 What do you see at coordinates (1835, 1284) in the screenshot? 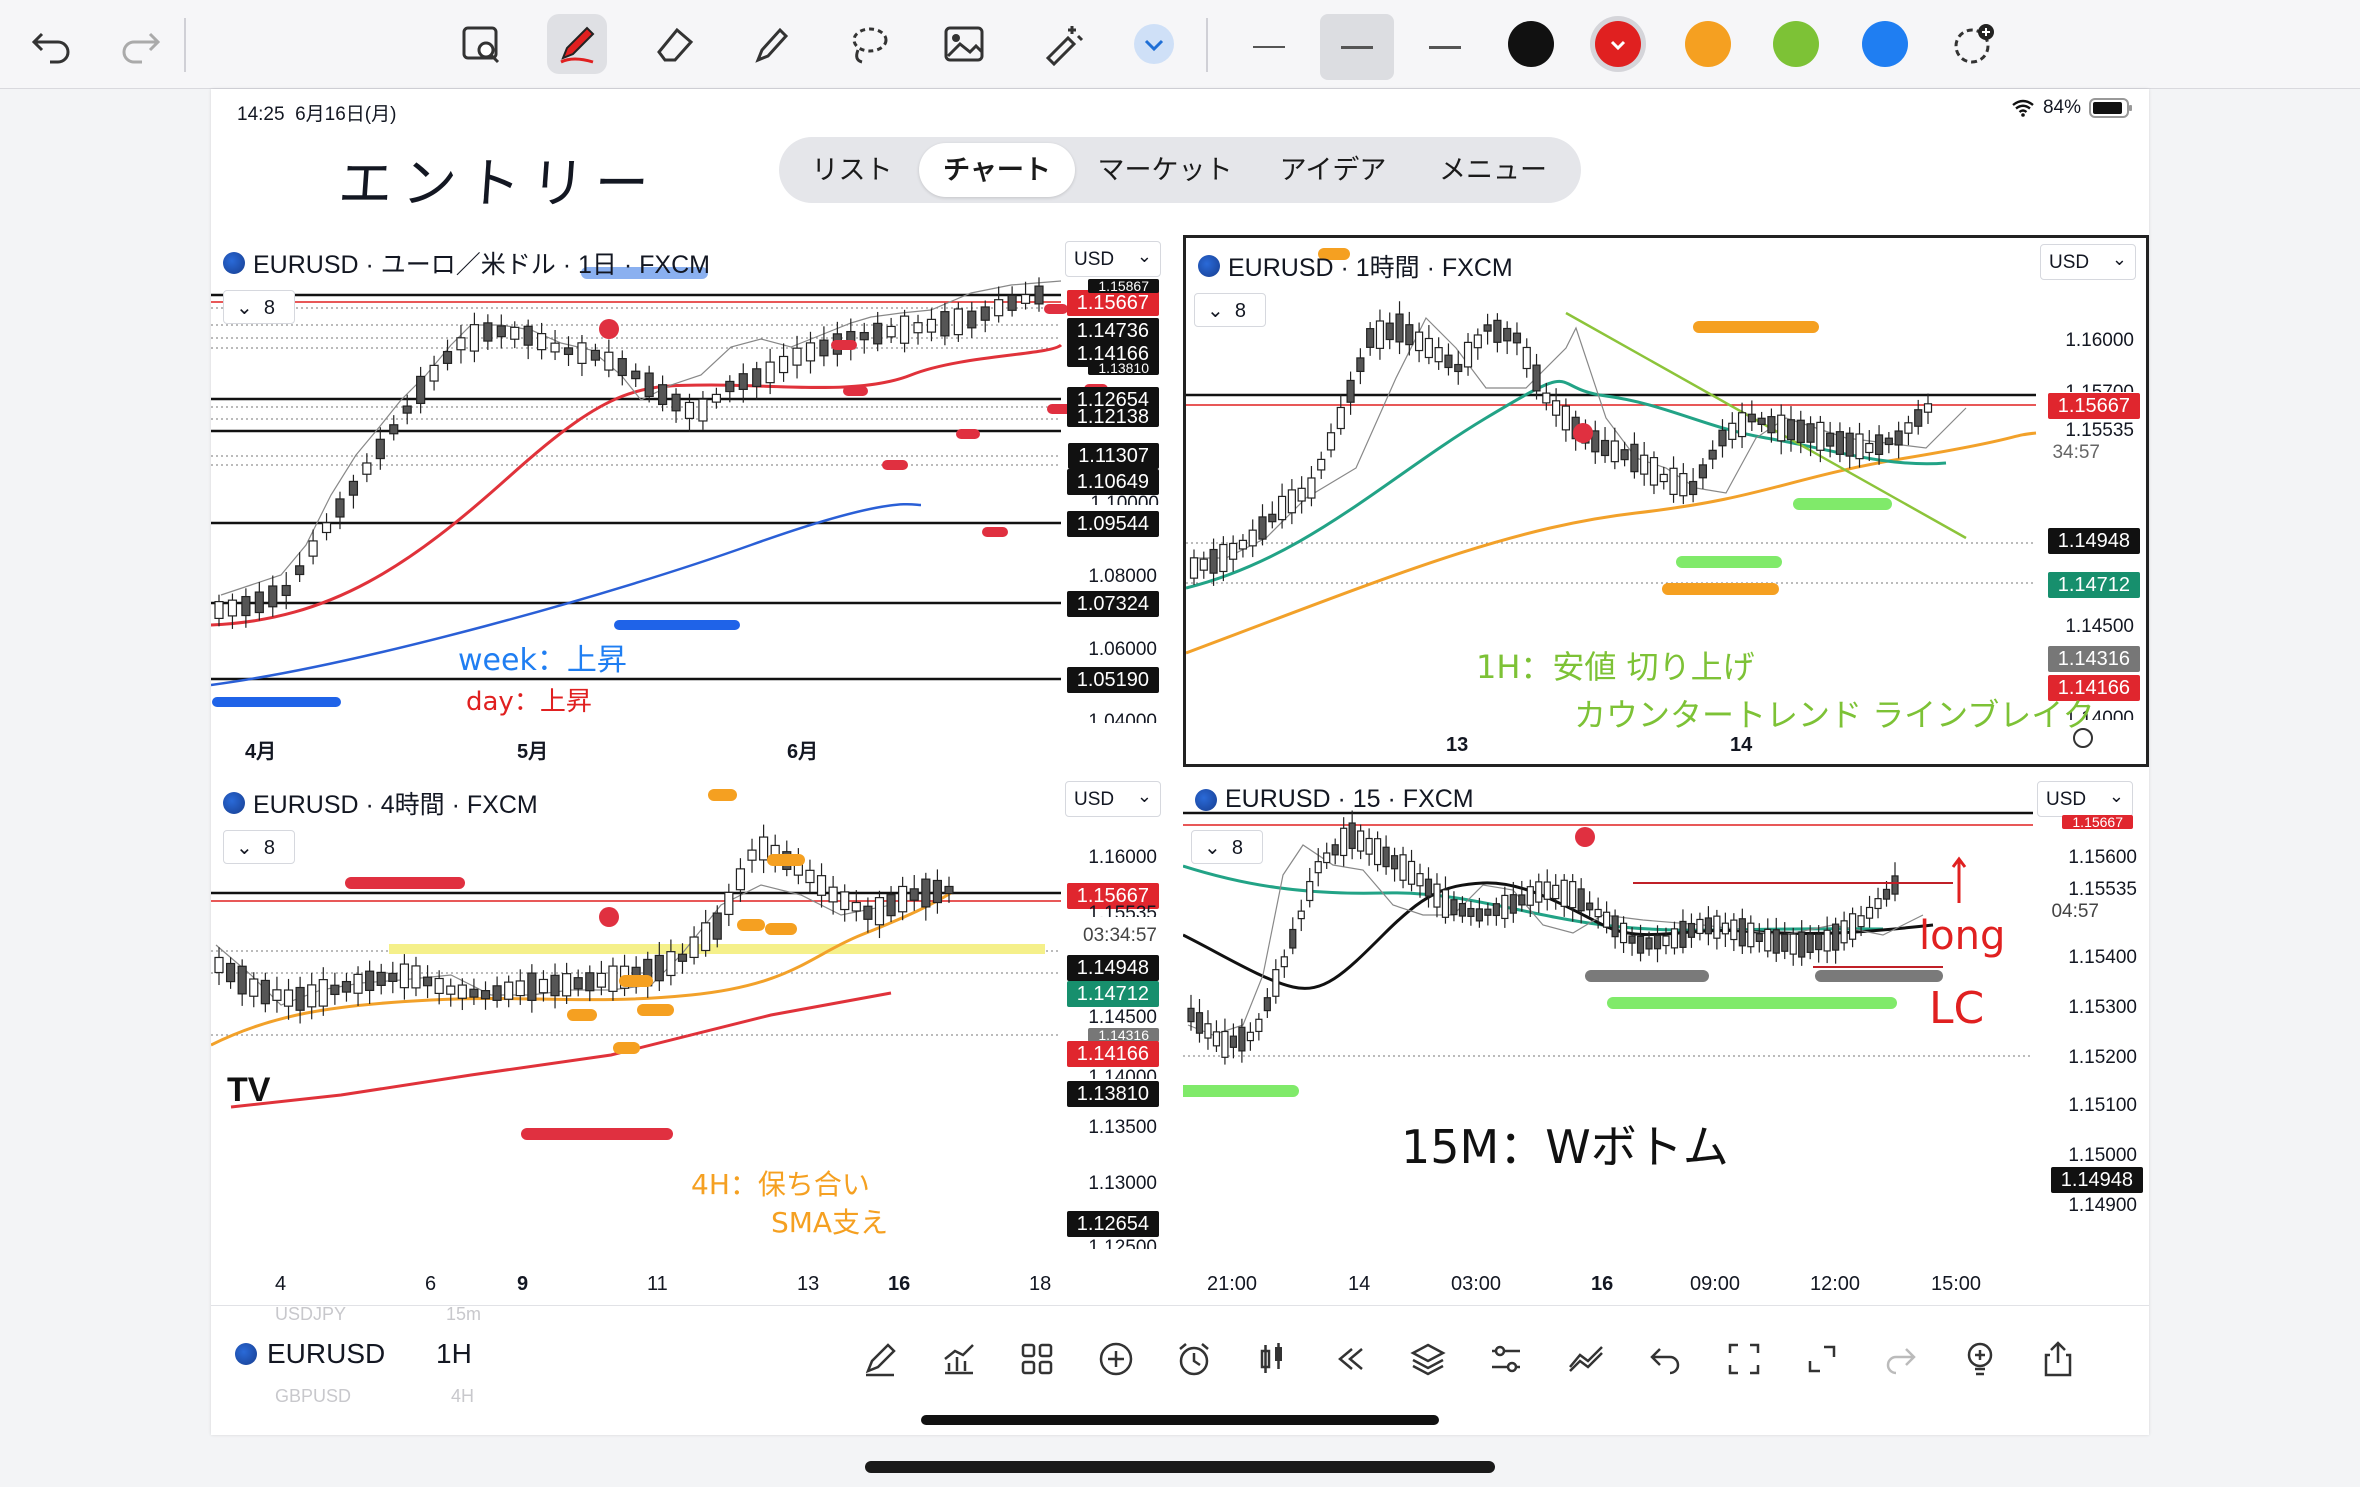
I see `x-axis-label: 12:00` at bounding box center [1835, 1284].